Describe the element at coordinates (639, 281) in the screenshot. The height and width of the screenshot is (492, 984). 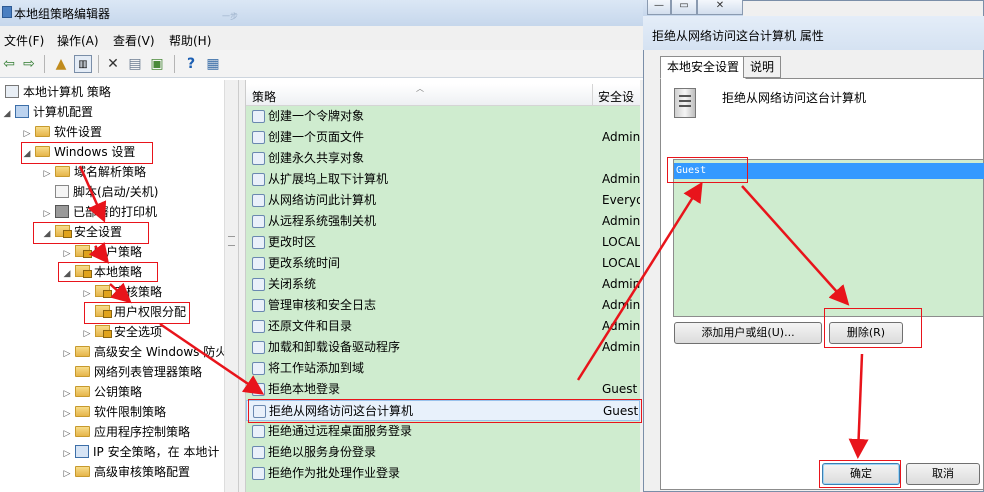
I see `arrow-policy-to-guest` at that location.